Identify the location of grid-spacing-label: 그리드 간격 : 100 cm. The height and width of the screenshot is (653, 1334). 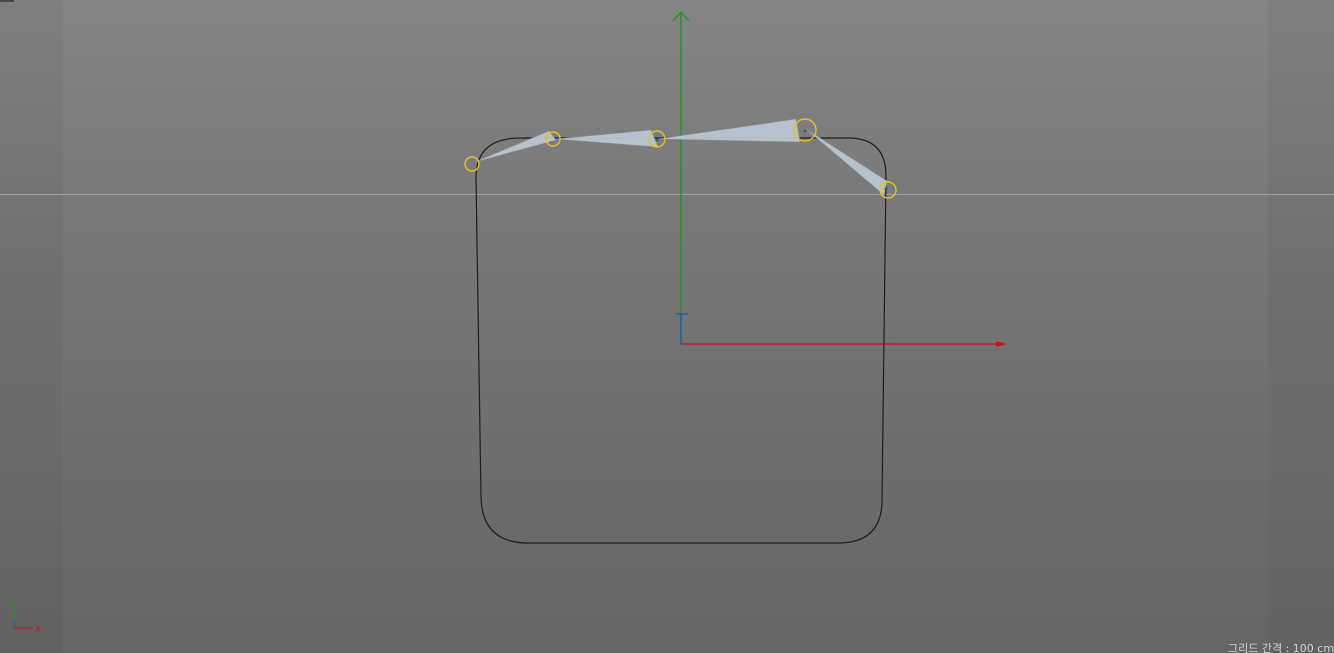
(1281, 647).